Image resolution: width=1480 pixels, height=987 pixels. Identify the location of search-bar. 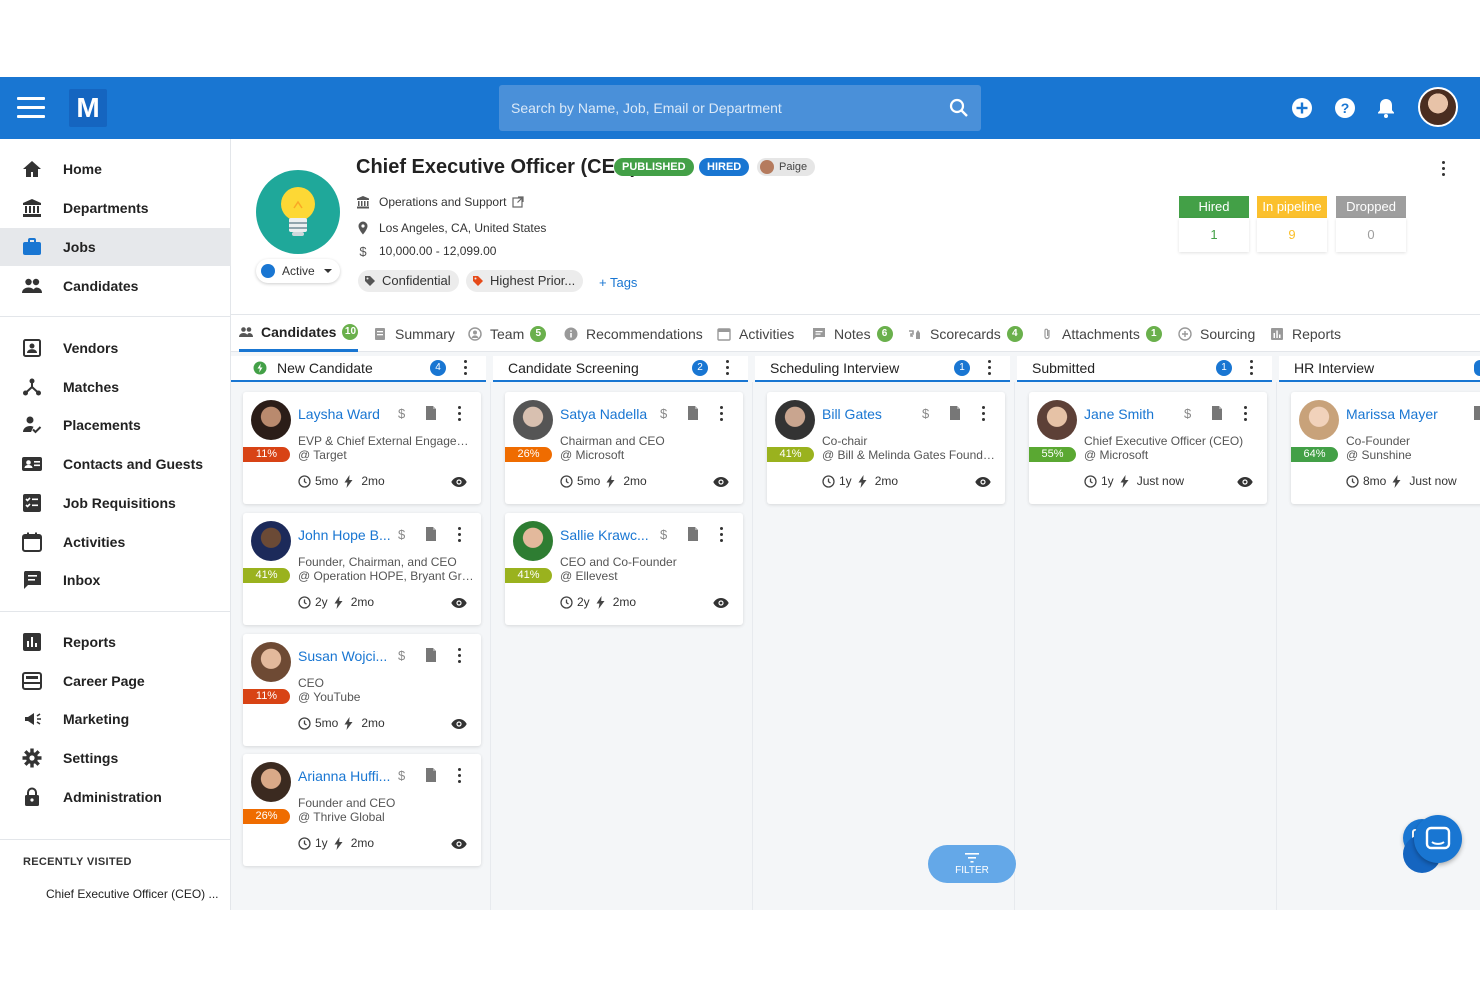
(740, 108).